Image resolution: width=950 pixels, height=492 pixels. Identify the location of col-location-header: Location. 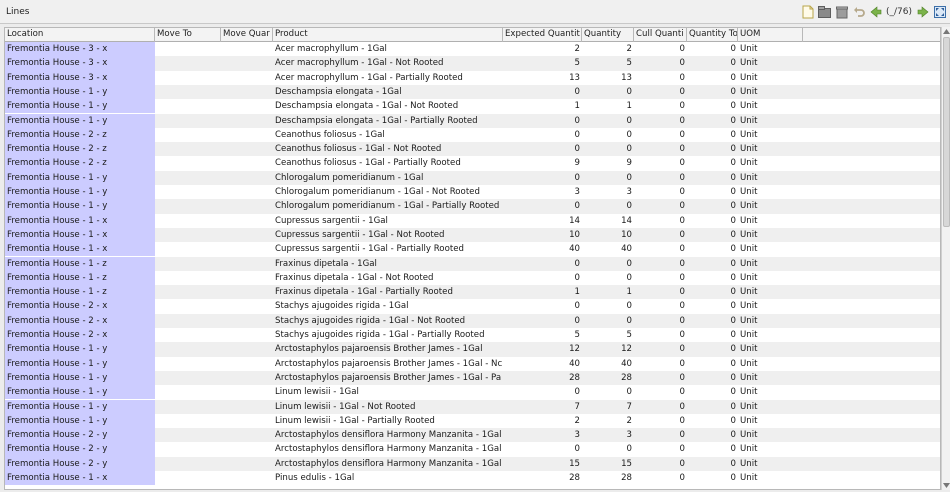
(80, 35).